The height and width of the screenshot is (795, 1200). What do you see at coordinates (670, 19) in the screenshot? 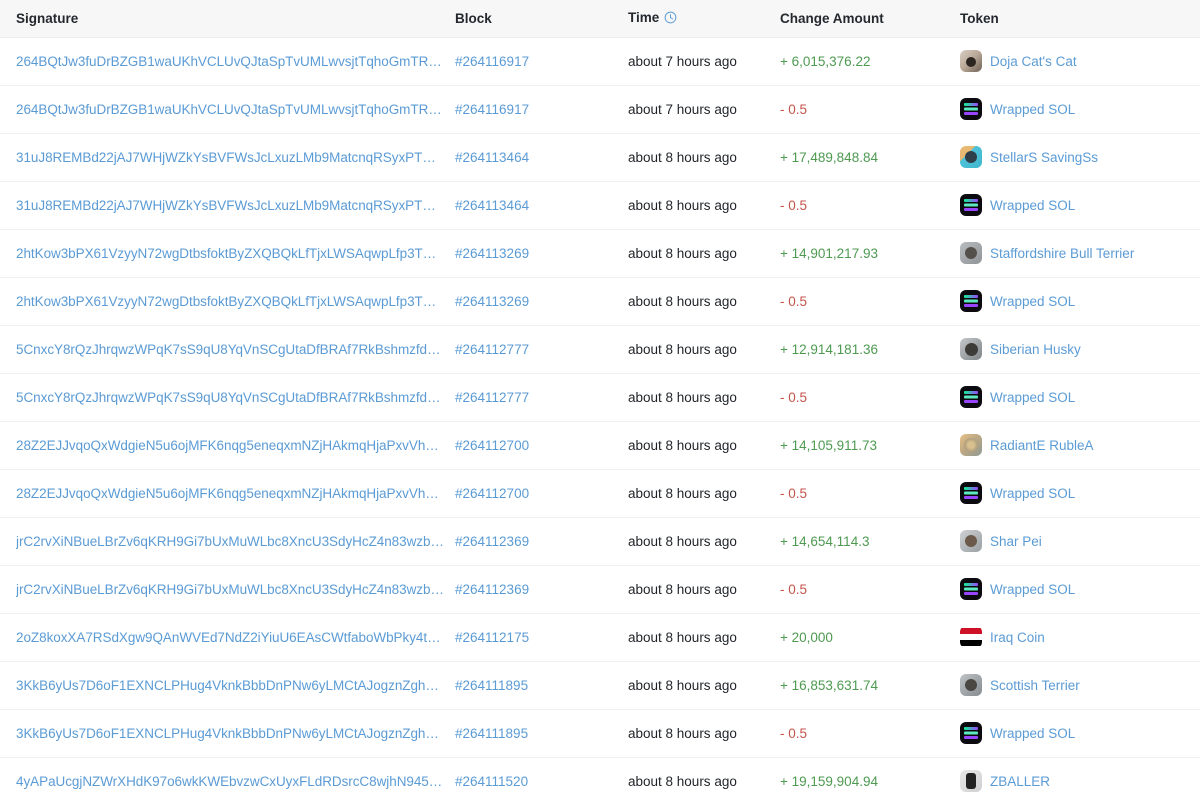
I see `clock-icon` at bounding box center [670, 19].